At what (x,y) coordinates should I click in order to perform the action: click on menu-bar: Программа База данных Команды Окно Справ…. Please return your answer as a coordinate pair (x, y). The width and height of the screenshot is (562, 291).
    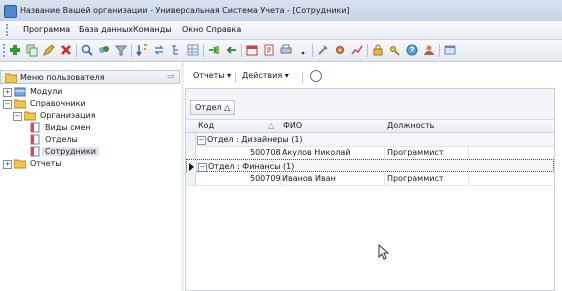
    Looking at the image, I should click on (281, 30).